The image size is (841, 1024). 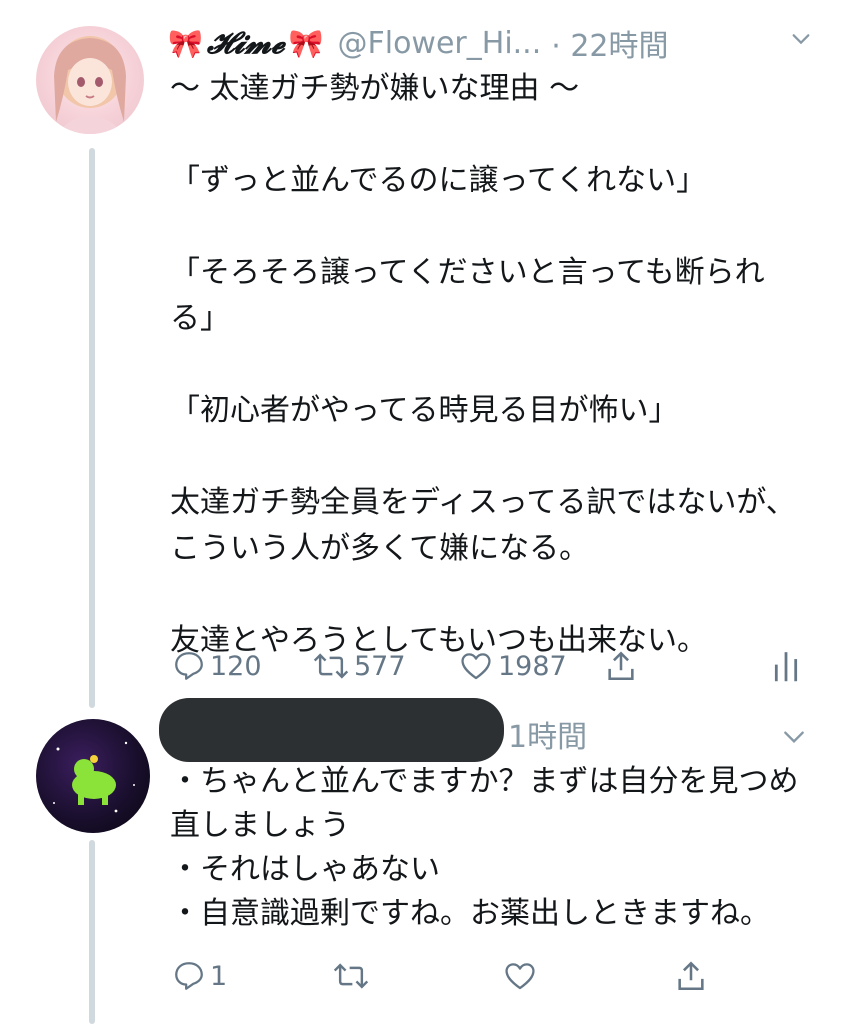 I want to click on analytics-icon, so click(x=786, y=667).